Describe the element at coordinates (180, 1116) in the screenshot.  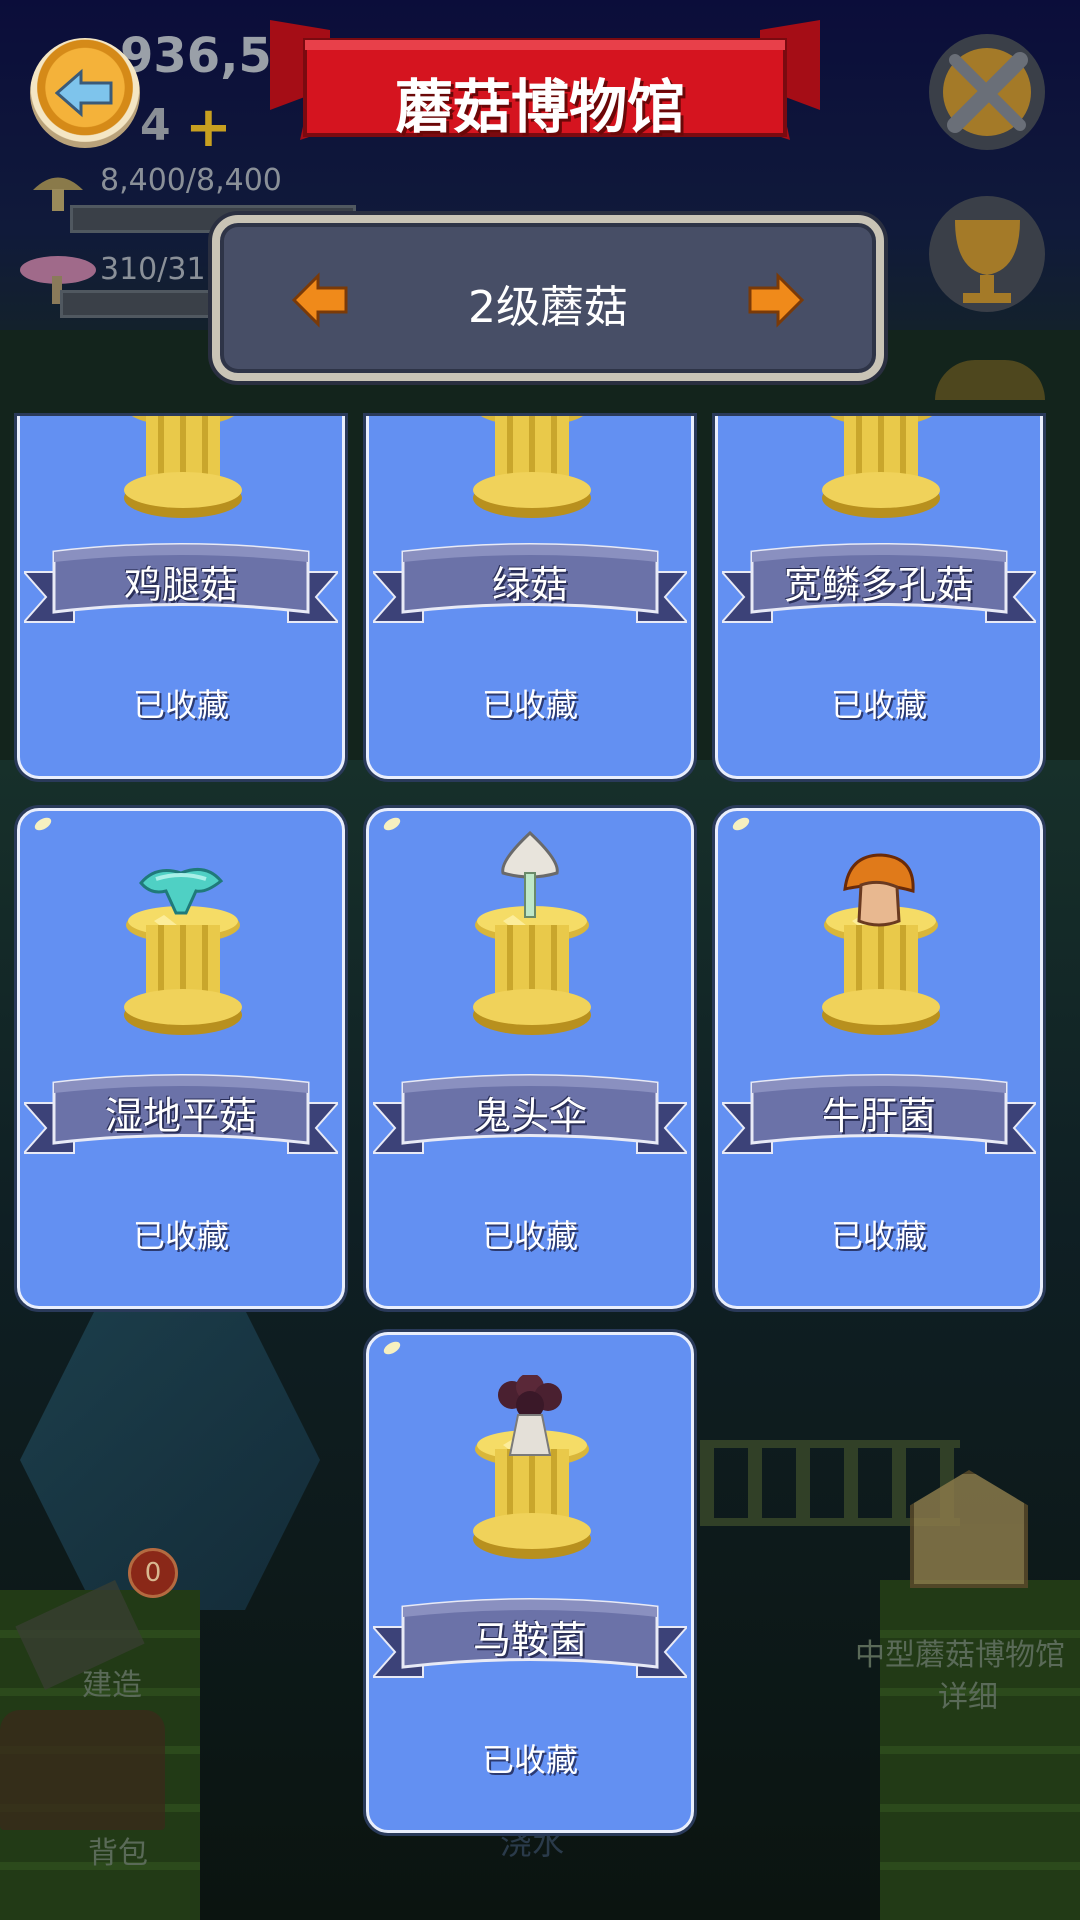
I see `mushroom-name: 湿地平菇` at that location.